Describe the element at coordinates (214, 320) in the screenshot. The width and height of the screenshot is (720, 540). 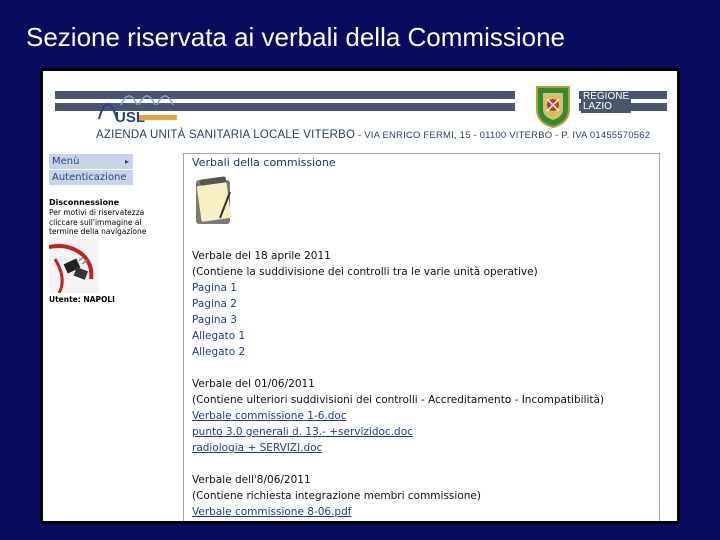
I see `link-pagina-3: Pagina 3` at that location.